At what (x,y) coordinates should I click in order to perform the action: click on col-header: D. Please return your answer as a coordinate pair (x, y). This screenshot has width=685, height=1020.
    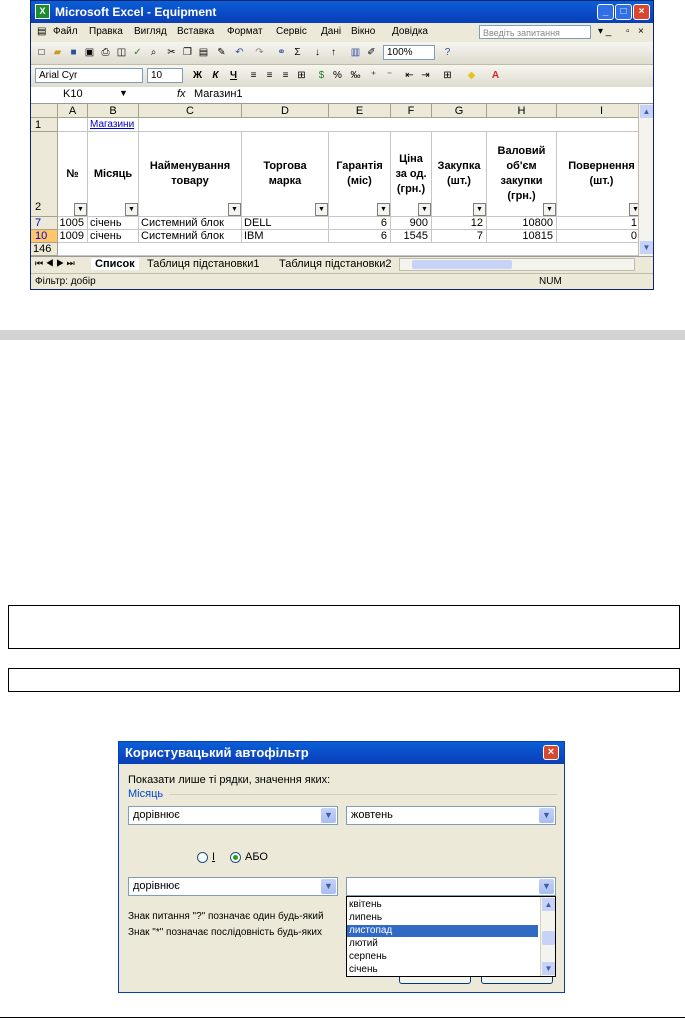
    Looking at the image, I should click on (285, 111).